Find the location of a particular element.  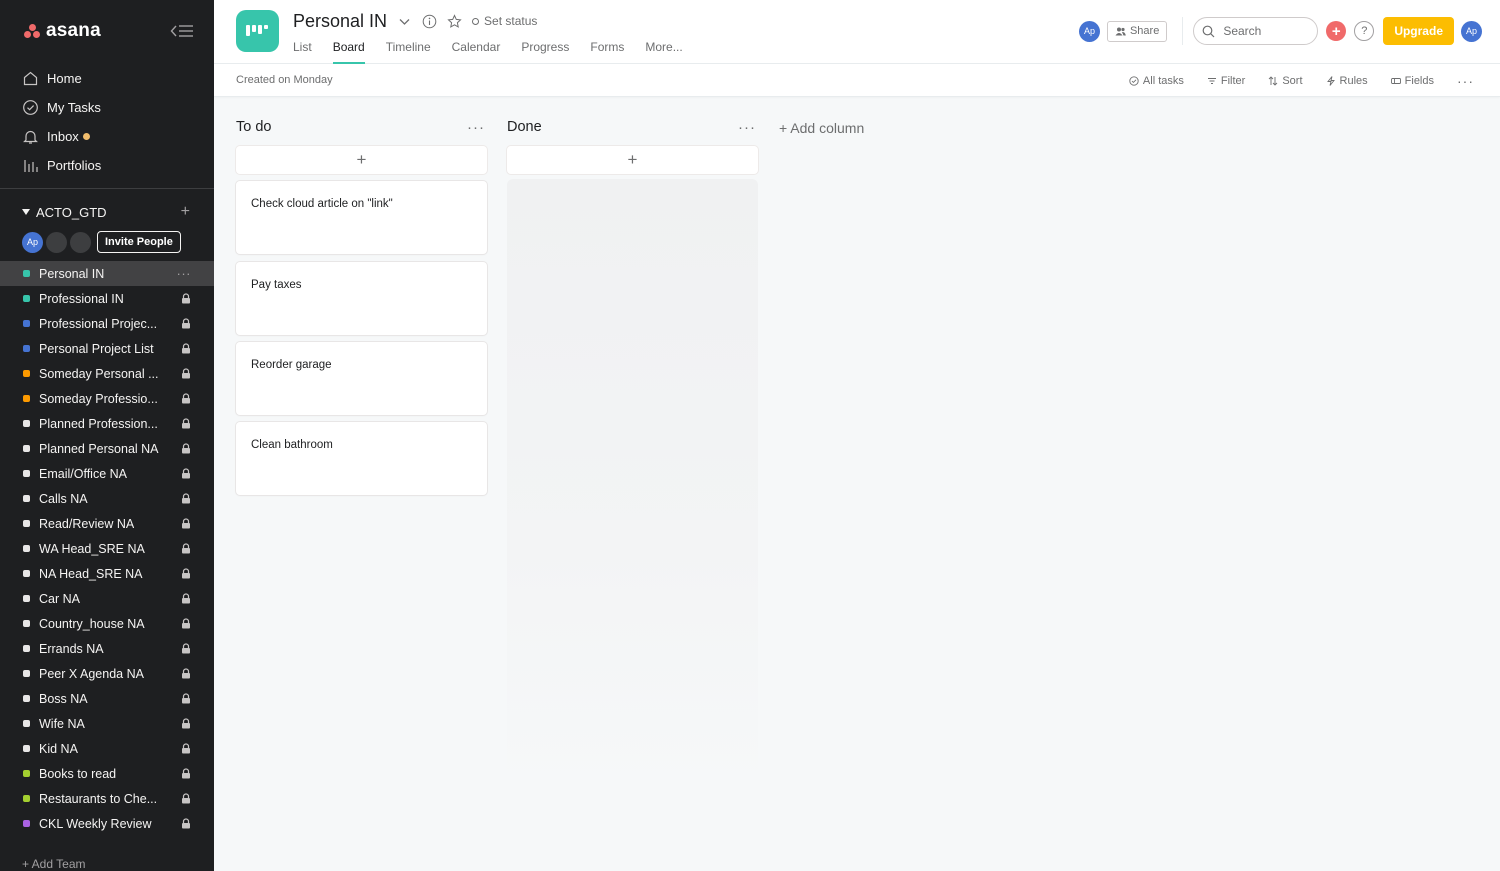

sidebar-project-item: Personal IN ··· is located at coordinates (107, 273).